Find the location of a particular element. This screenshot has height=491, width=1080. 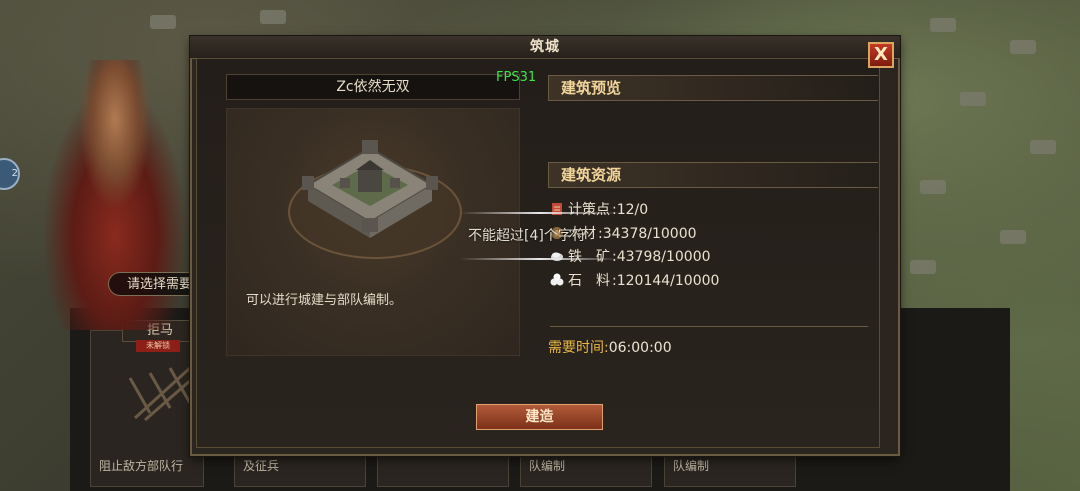

city-name-field: Zc依然无双 is located at coordinates (373, 87).